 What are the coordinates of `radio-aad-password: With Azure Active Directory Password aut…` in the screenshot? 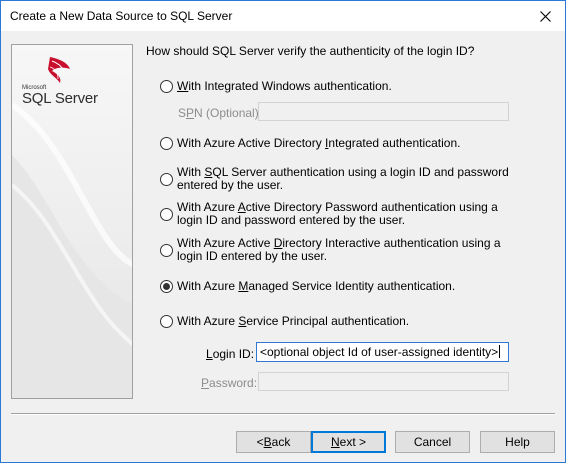 It's located at (338, 214).